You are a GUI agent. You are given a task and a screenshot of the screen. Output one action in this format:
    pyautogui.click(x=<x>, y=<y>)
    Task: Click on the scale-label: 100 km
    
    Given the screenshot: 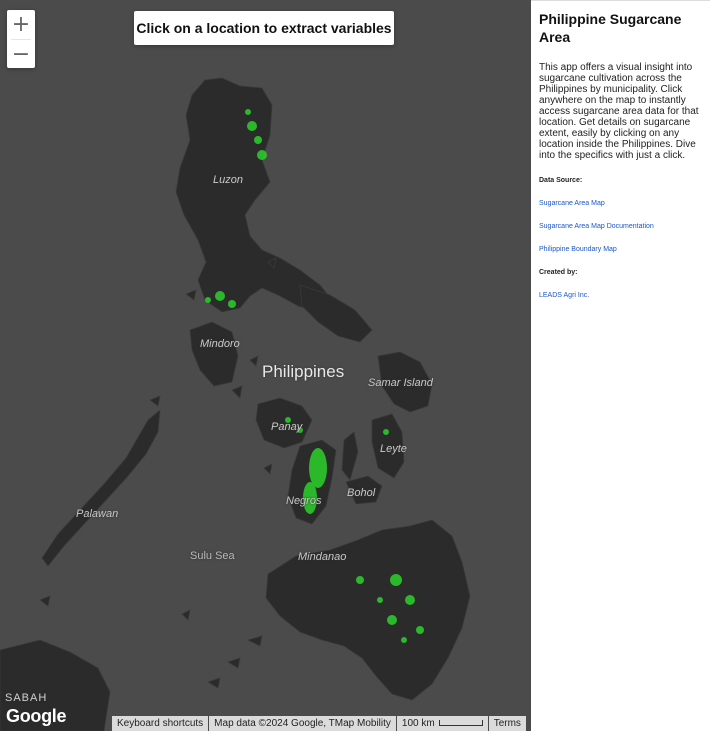 What is the action you would take?
    pyautogui.click(x=418, y=723)
    